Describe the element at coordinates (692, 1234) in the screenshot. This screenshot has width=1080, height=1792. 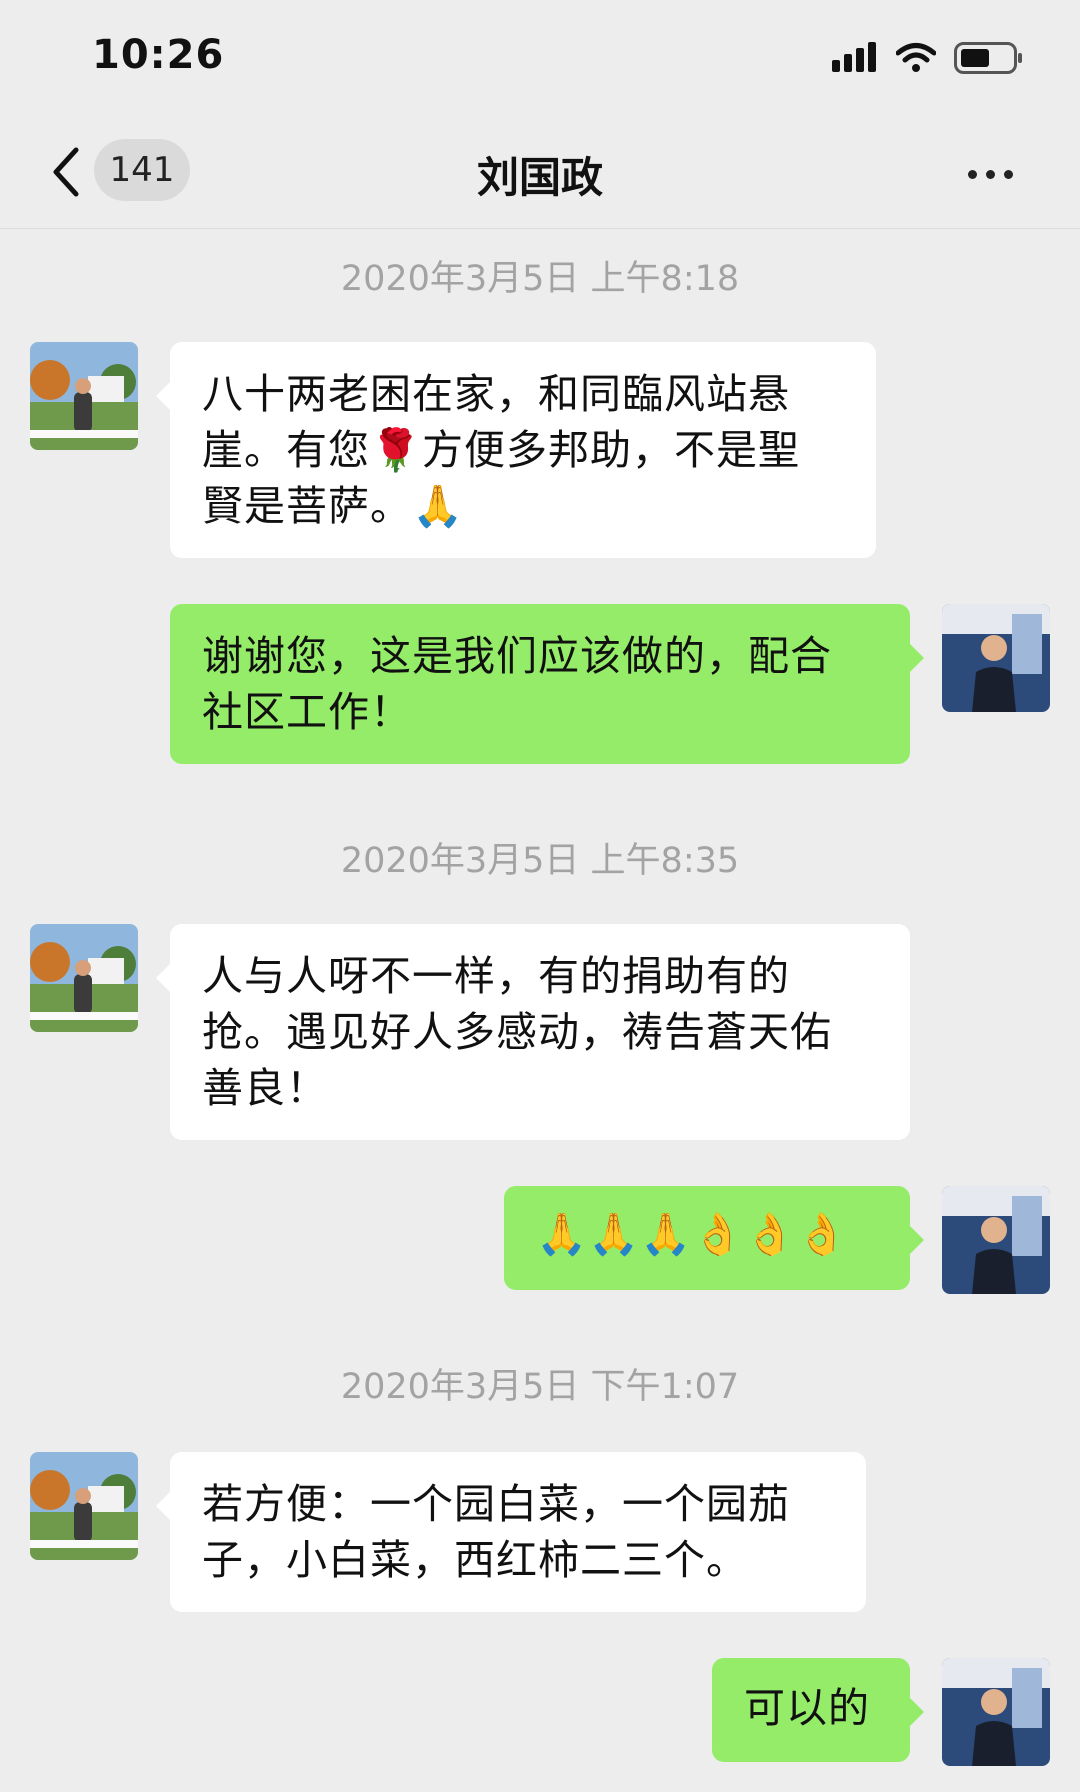
I see `message-text: 🙏🙏🙏👌👌👌` at that location.